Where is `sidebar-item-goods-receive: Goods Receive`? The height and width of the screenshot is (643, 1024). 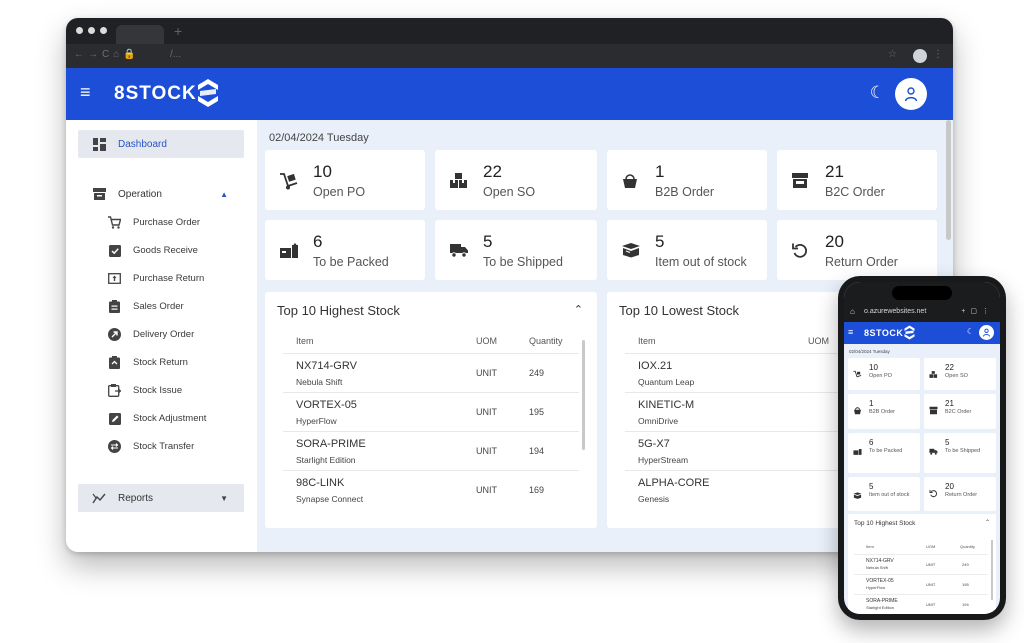
sidebar-item-goods-receive: Goods Receive is located at coordinates (153, 250).